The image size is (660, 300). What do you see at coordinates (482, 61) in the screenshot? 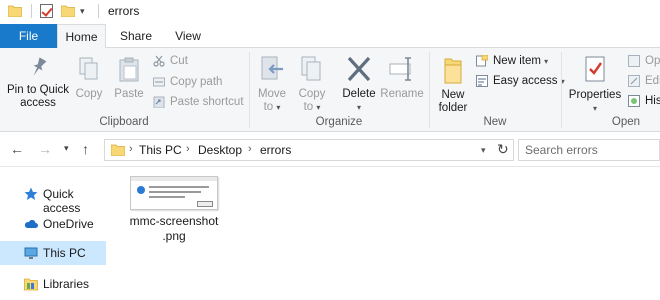
I see `new-item-icon` at bounding box center [482, 61].